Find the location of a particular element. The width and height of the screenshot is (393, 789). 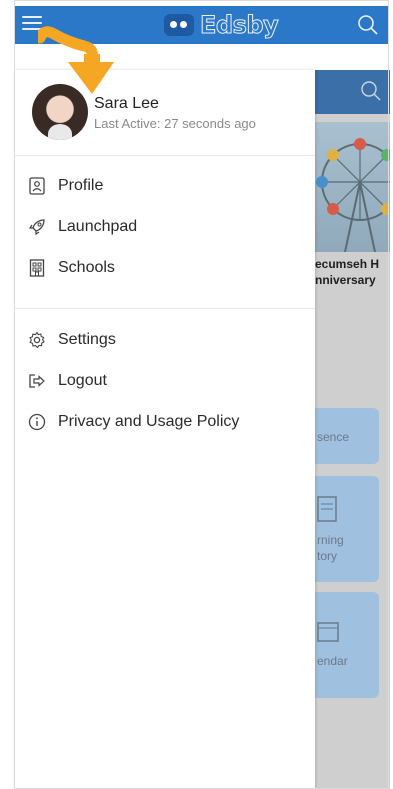

background-card-absence: sence is located at coordinates (347, 436).